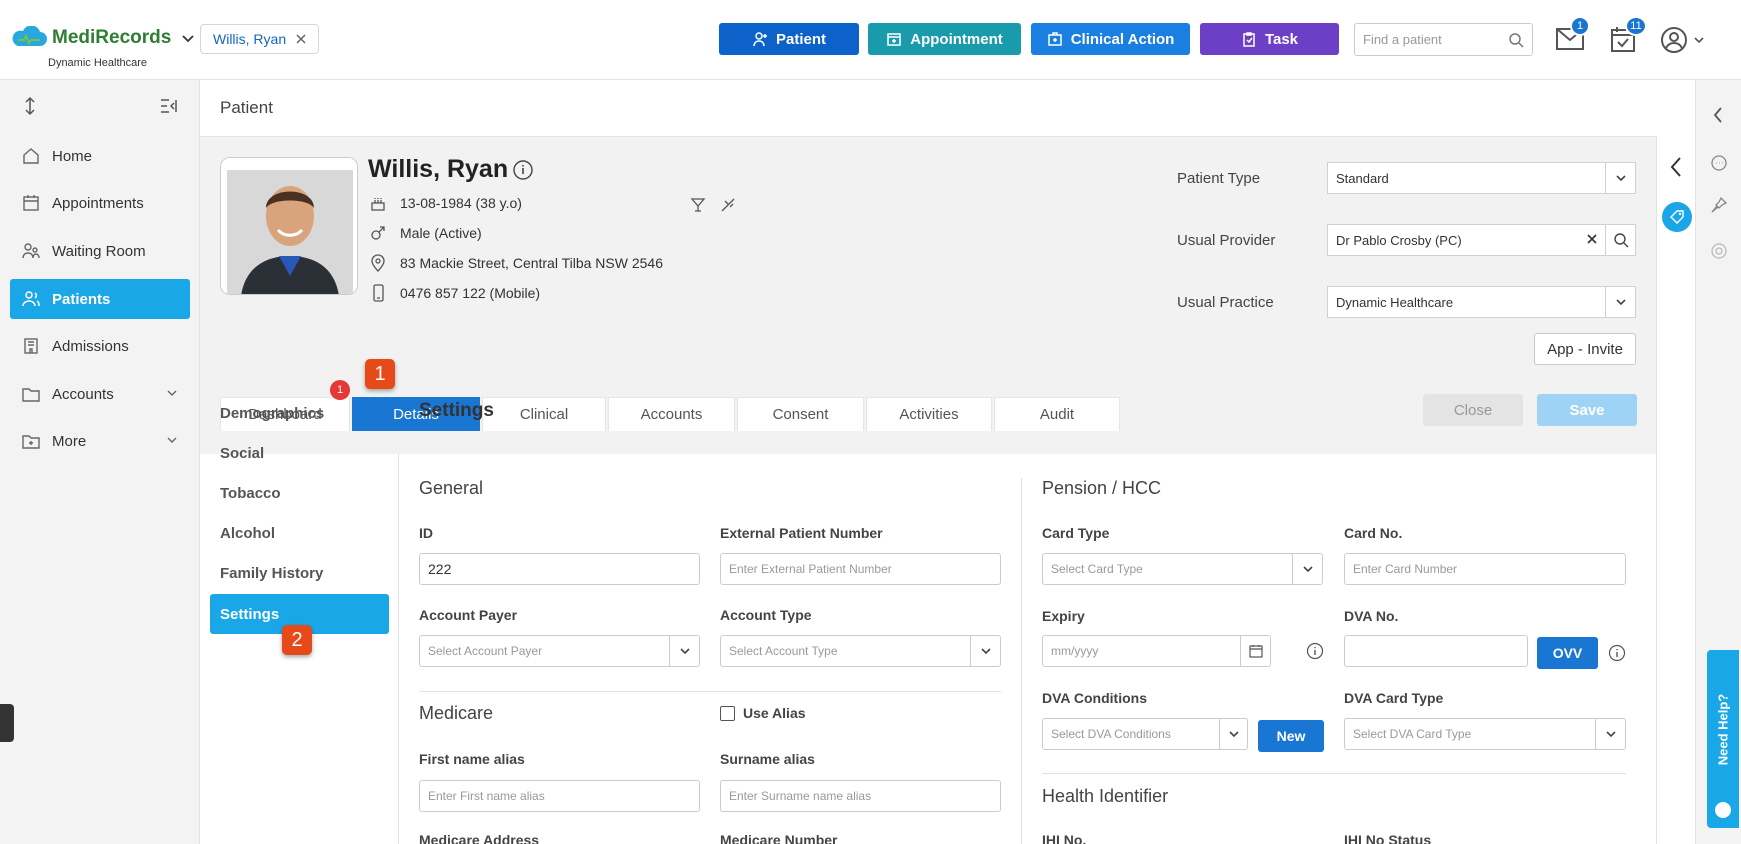  What do you see at coordinates (1436, 651) in the screenshot?
I see `dva-no-input` at bounding box center [1436, 651].